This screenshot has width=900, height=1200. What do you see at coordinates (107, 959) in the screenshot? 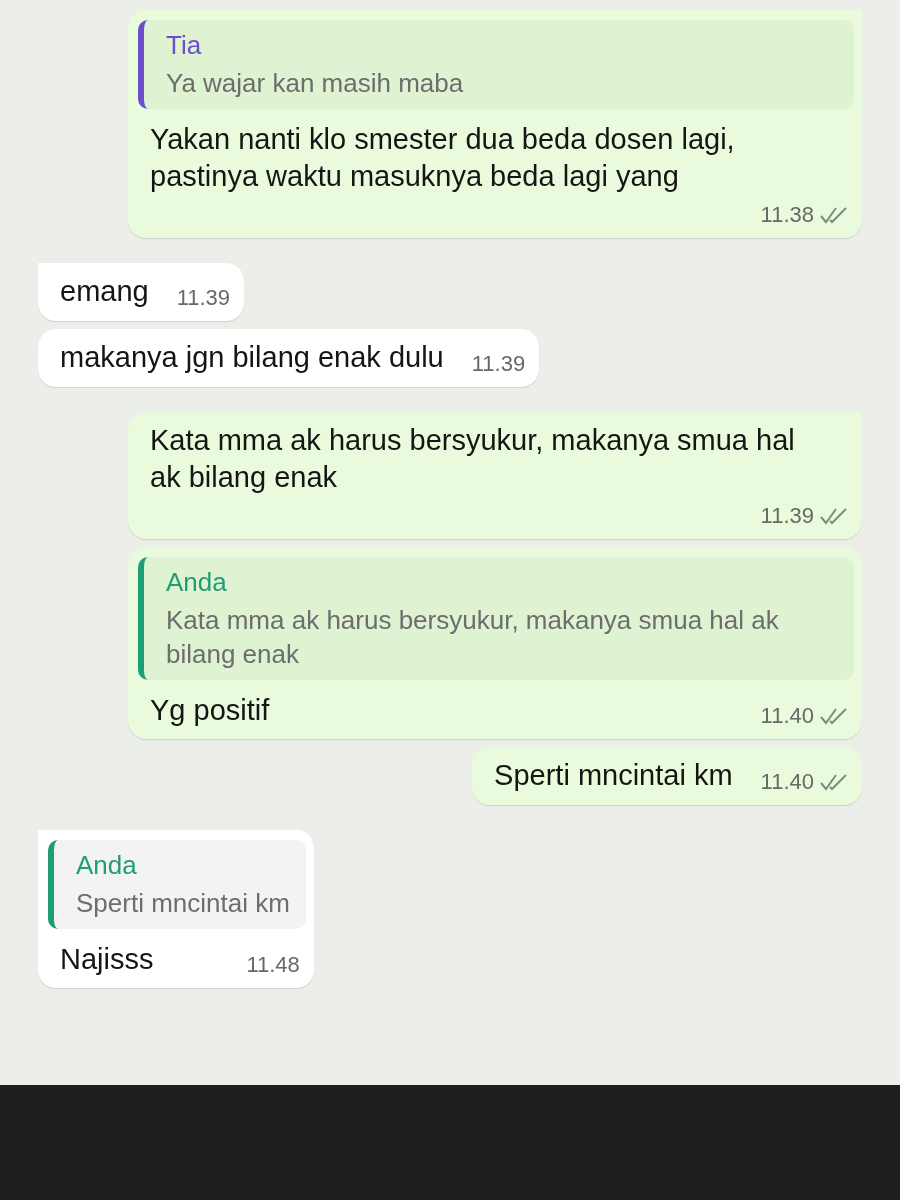
I see `message-text: Najisss` at bounding box center [107, 959].